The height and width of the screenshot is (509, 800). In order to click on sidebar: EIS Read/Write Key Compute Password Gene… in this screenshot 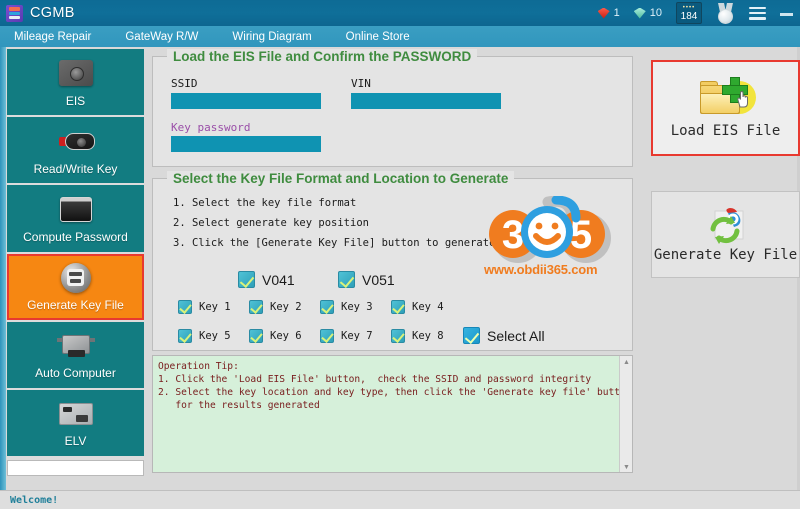, I will do `click(75, 263)`.